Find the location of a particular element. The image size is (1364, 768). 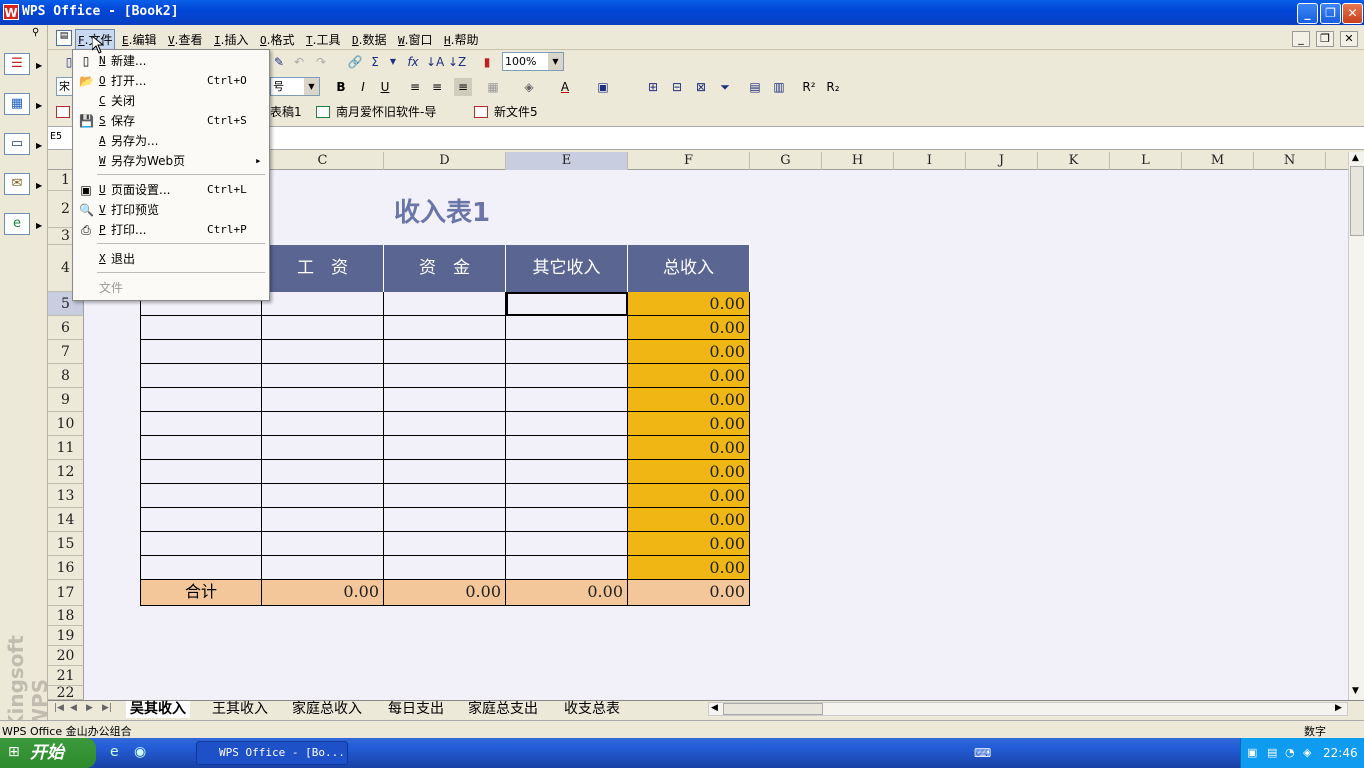

chevron-down-icon: ▼ is located at coordinates (555, 61).